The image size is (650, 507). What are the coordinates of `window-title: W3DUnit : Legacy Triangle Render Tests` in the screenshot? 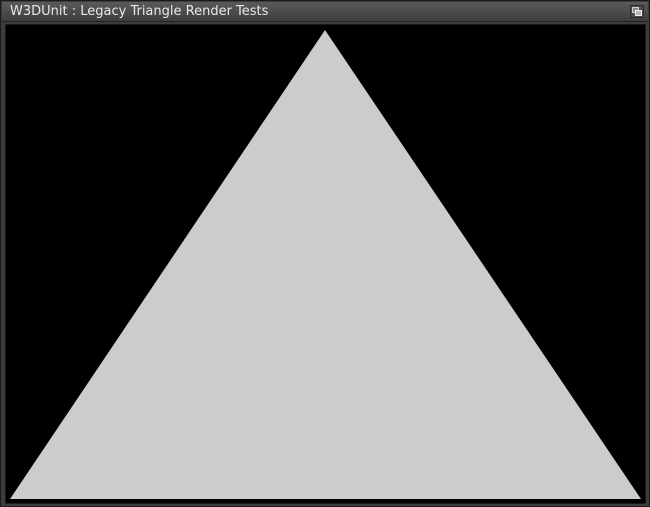 It's located at (139, 11).